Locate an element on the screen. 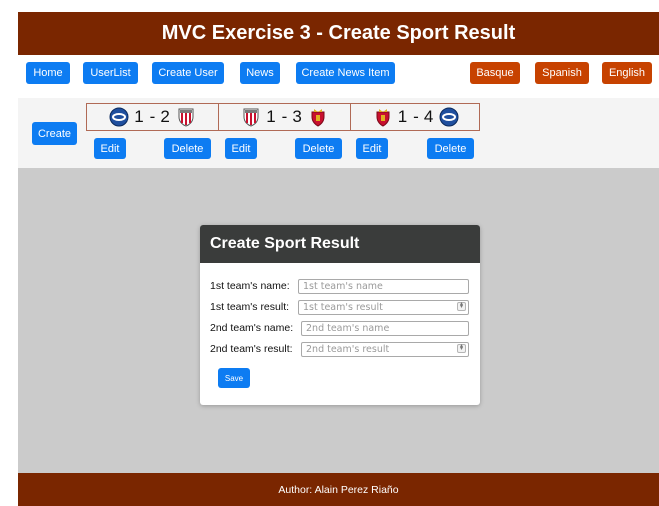 The image size is (659, 506). team2-result: 4 is located at coordinates (429, 116).